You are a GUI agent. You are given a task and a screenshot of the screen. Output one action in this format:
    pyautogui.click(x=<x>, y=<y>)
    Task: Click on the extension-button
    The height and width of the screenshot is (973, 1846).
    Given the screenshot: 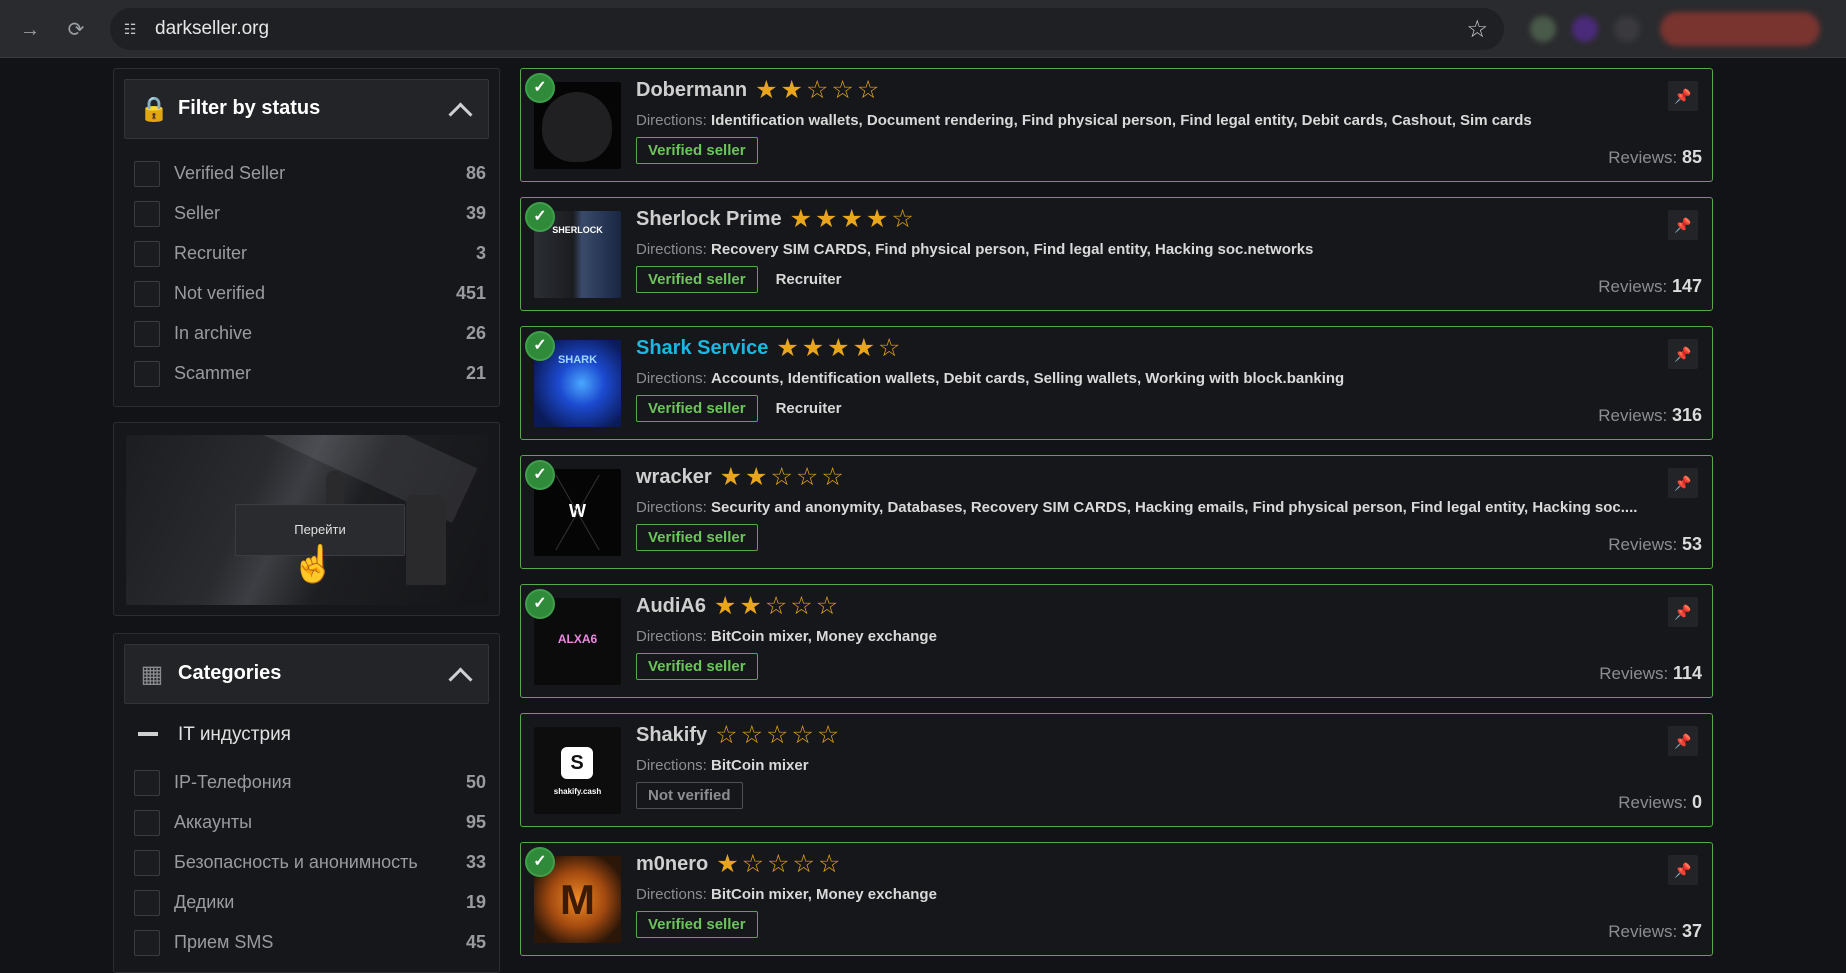 What is the action you would take?
    pyautogui.click(x=1740, y=29)
    